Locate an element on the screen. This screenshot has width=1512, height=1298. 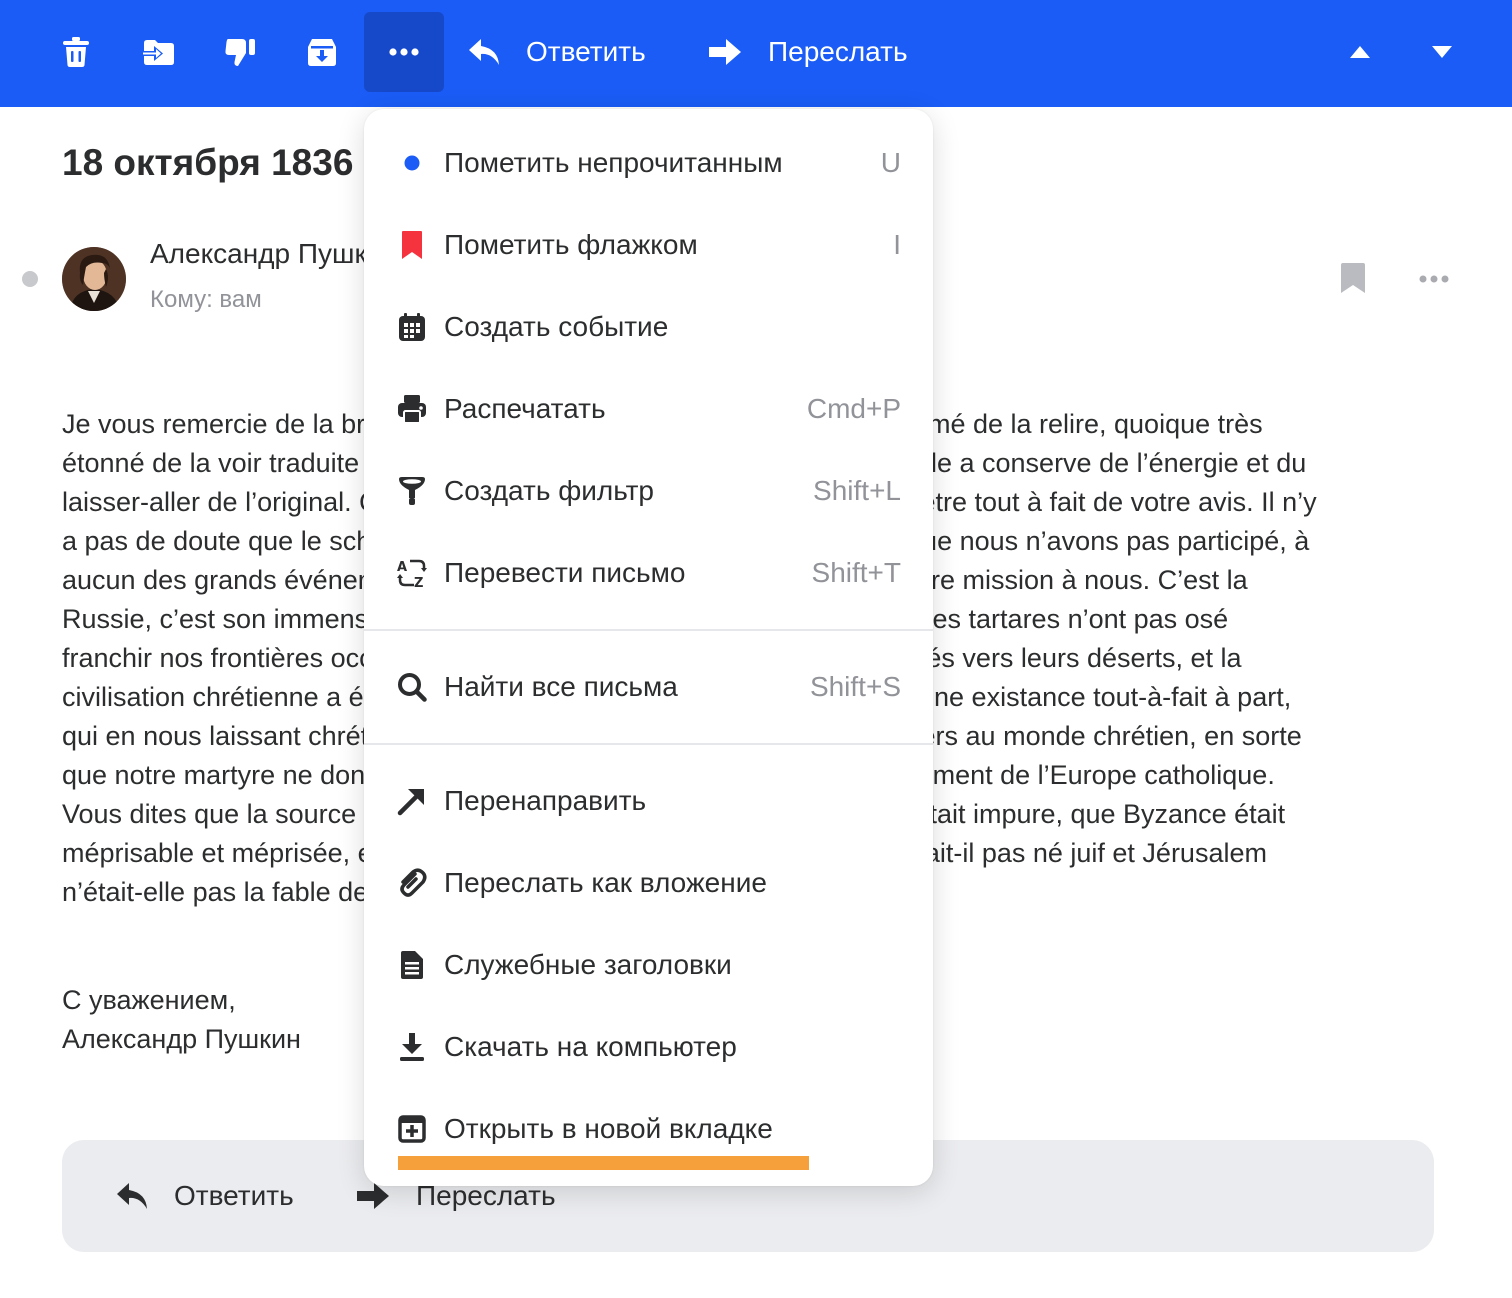
menu-item-label: Переслать как вложение is located at coordinates (605, 882).